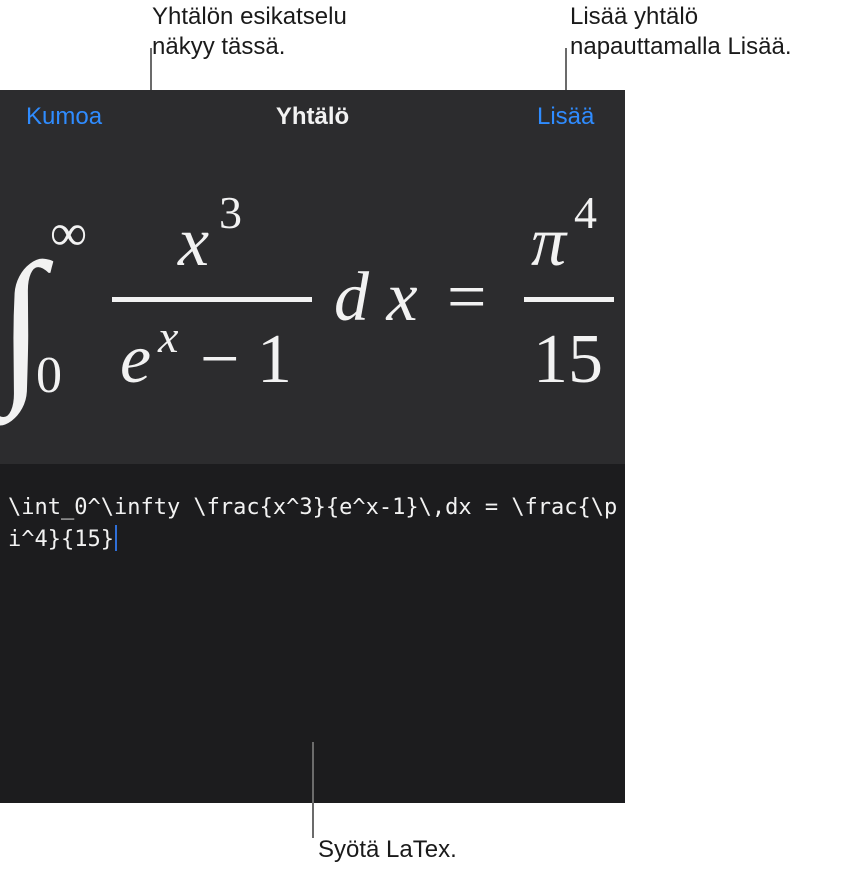  Describe the element at coordinates (549, 242) in the screenshot. I see `rhs-numerator-base: π` at that location.